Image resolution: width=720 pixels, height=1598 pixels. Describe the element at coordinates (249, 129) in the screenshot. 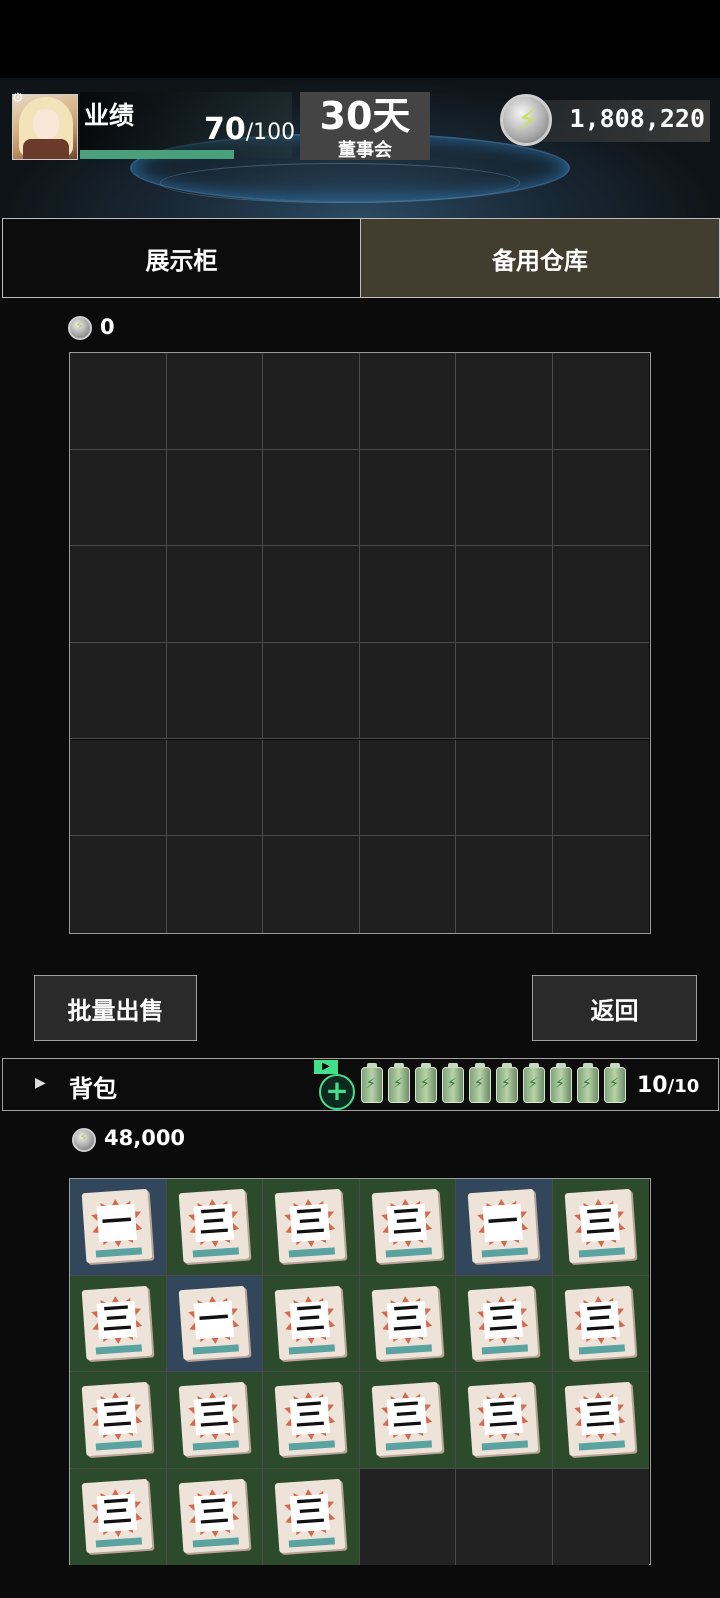

I see `performance-value: 70/100` at that location.